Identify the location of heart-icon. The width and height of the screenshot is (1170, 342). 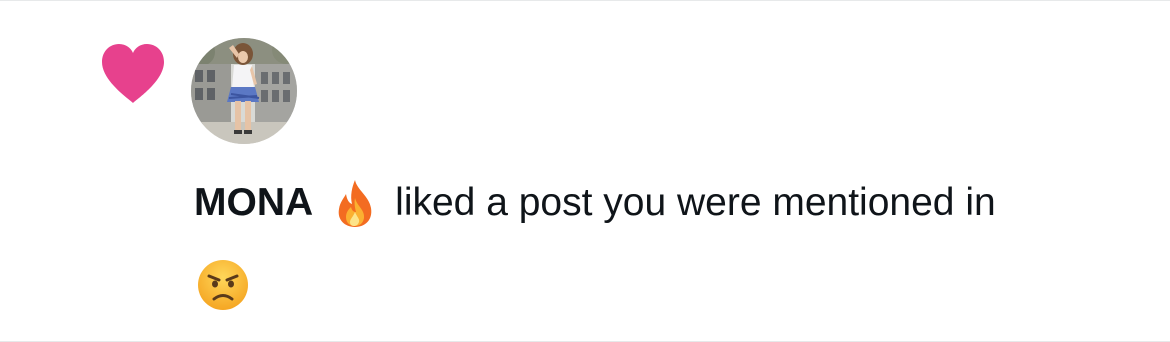
(133, 73).